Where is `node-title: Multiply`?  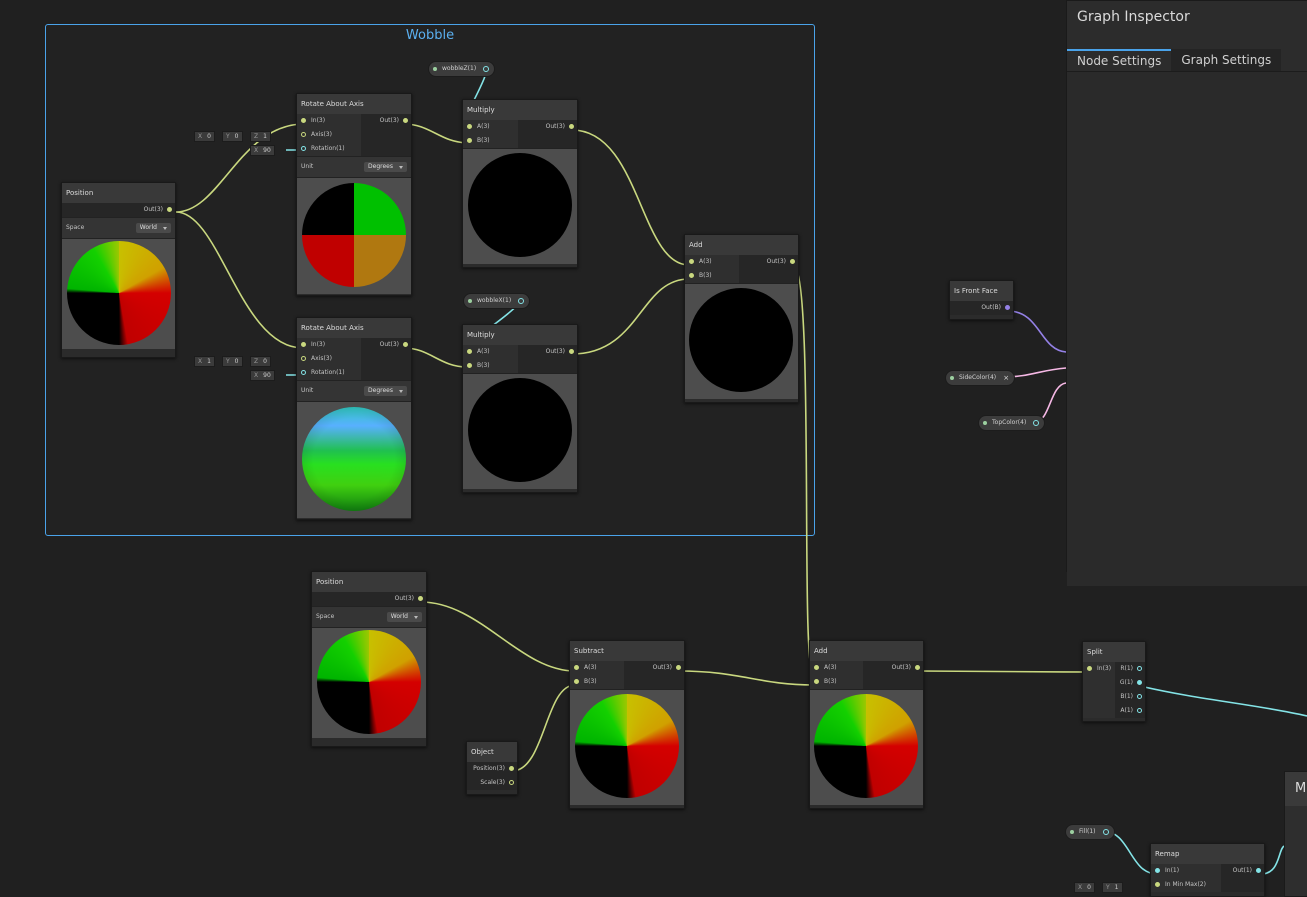 node-title: Multiply is located at coordinates (520, 335).